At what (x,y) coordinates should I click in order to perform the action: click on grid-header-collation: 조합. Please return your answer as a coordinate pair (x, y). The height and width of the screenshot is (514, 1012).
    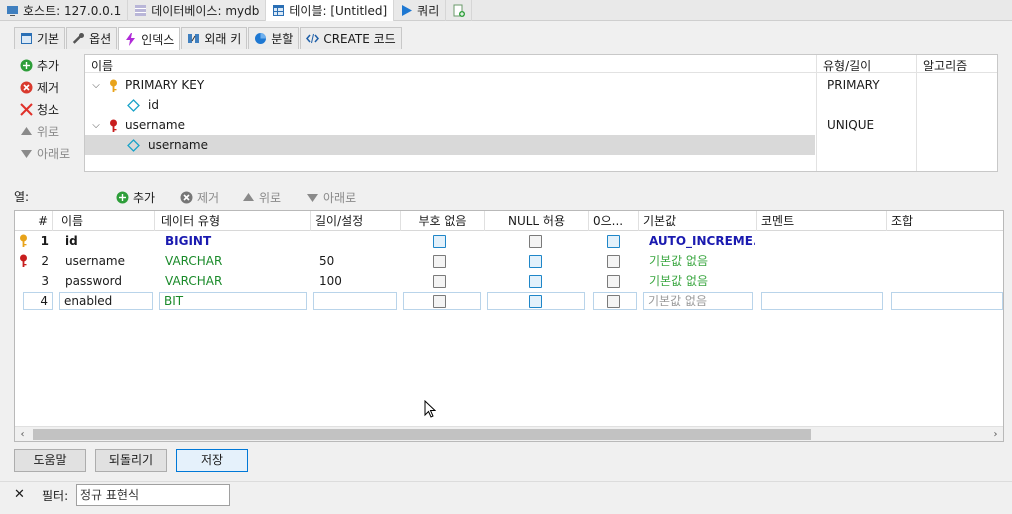
    Looking at the image, I should click on (945, 221).